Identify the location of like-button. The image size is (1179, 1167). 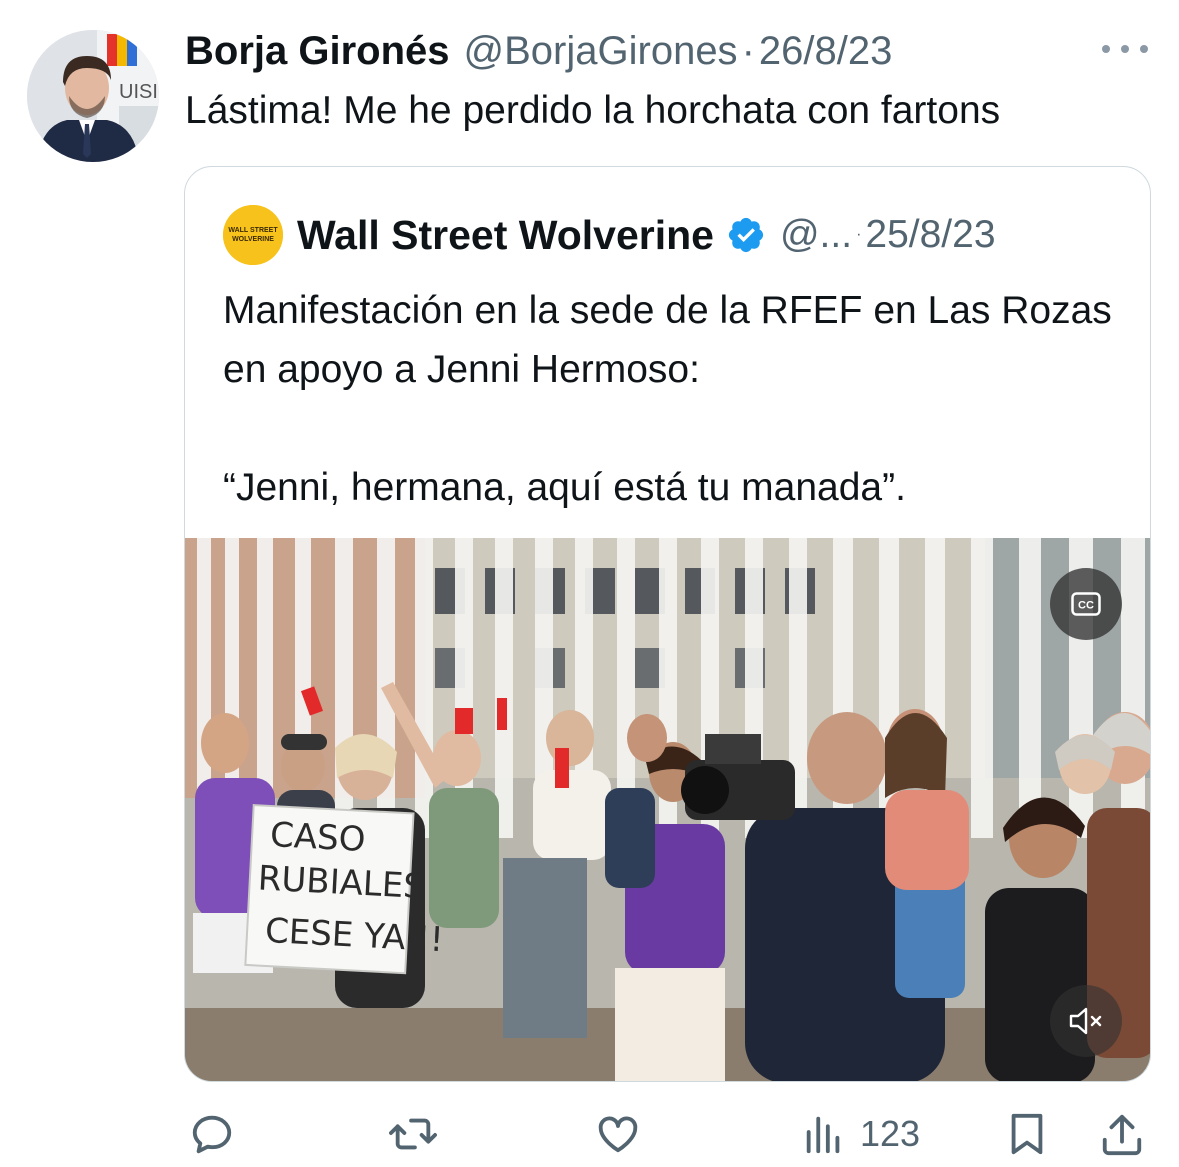
(618, 1134).